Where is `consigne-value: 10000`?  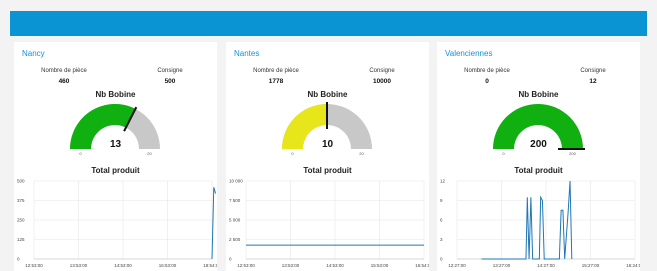 consigne-value: 10000 is located at coordinates (382, 81).